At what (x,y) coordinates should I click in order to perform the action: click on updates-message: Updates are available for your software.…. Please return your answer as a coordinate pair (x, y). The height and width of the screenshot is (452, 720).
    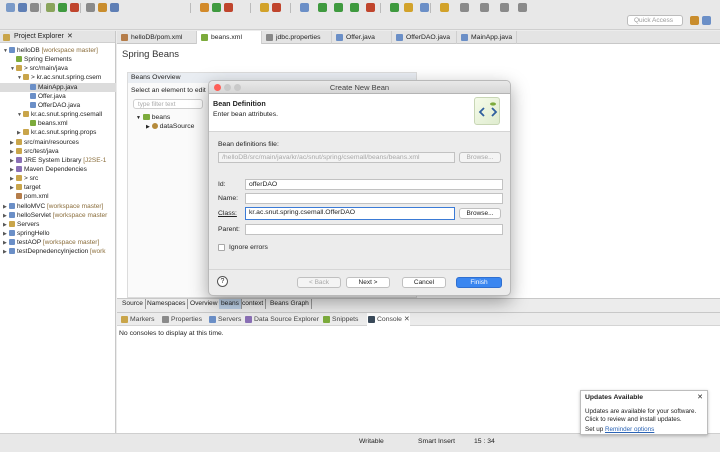
    Looking at the image, I should click on (646, 416).